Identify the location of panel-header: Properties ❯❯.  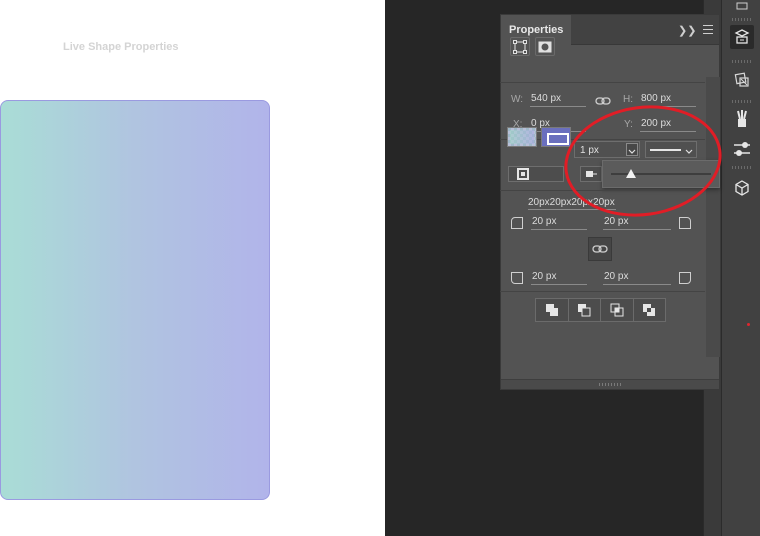
(610, 30).